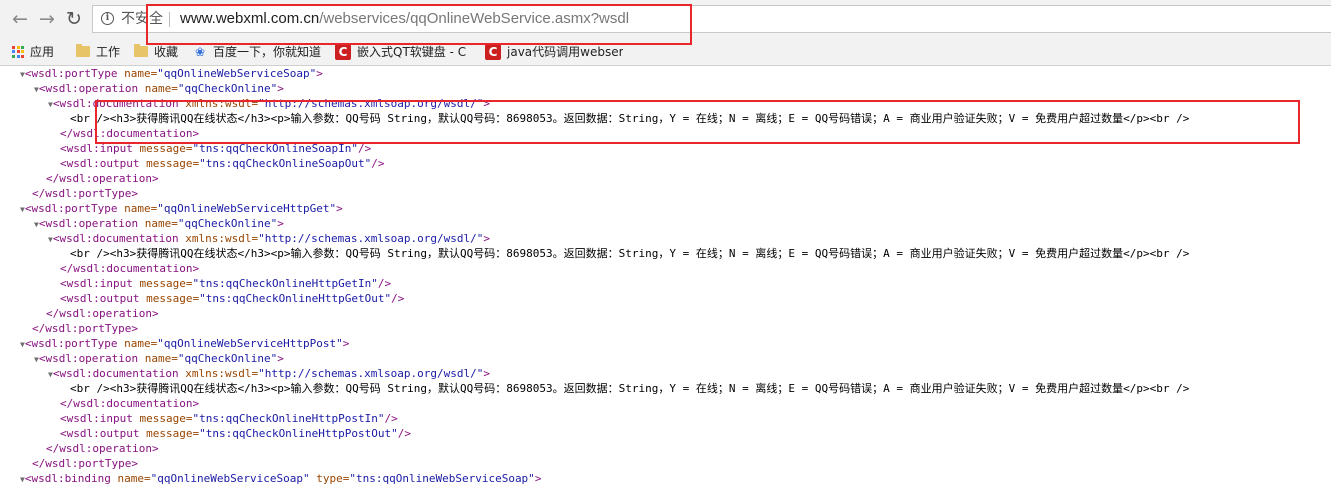 The height and width of the screenshot is (488, 1331). What do you see at coordinates (142, 19) in the screenshot?
I see `security-label: 不安全` at bounding box center [142, 19].